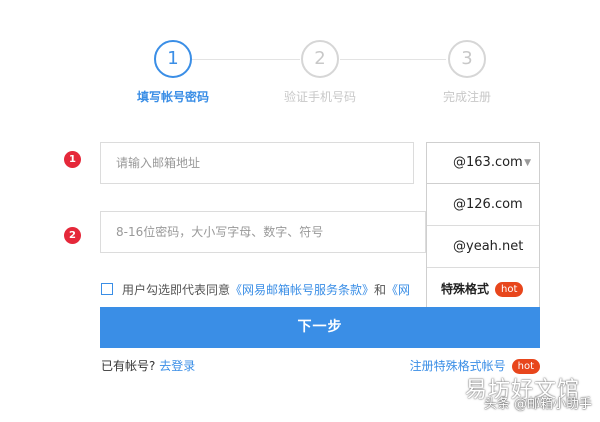  I want to click on domain-option-label: 特殊格式, so click(465, 289).